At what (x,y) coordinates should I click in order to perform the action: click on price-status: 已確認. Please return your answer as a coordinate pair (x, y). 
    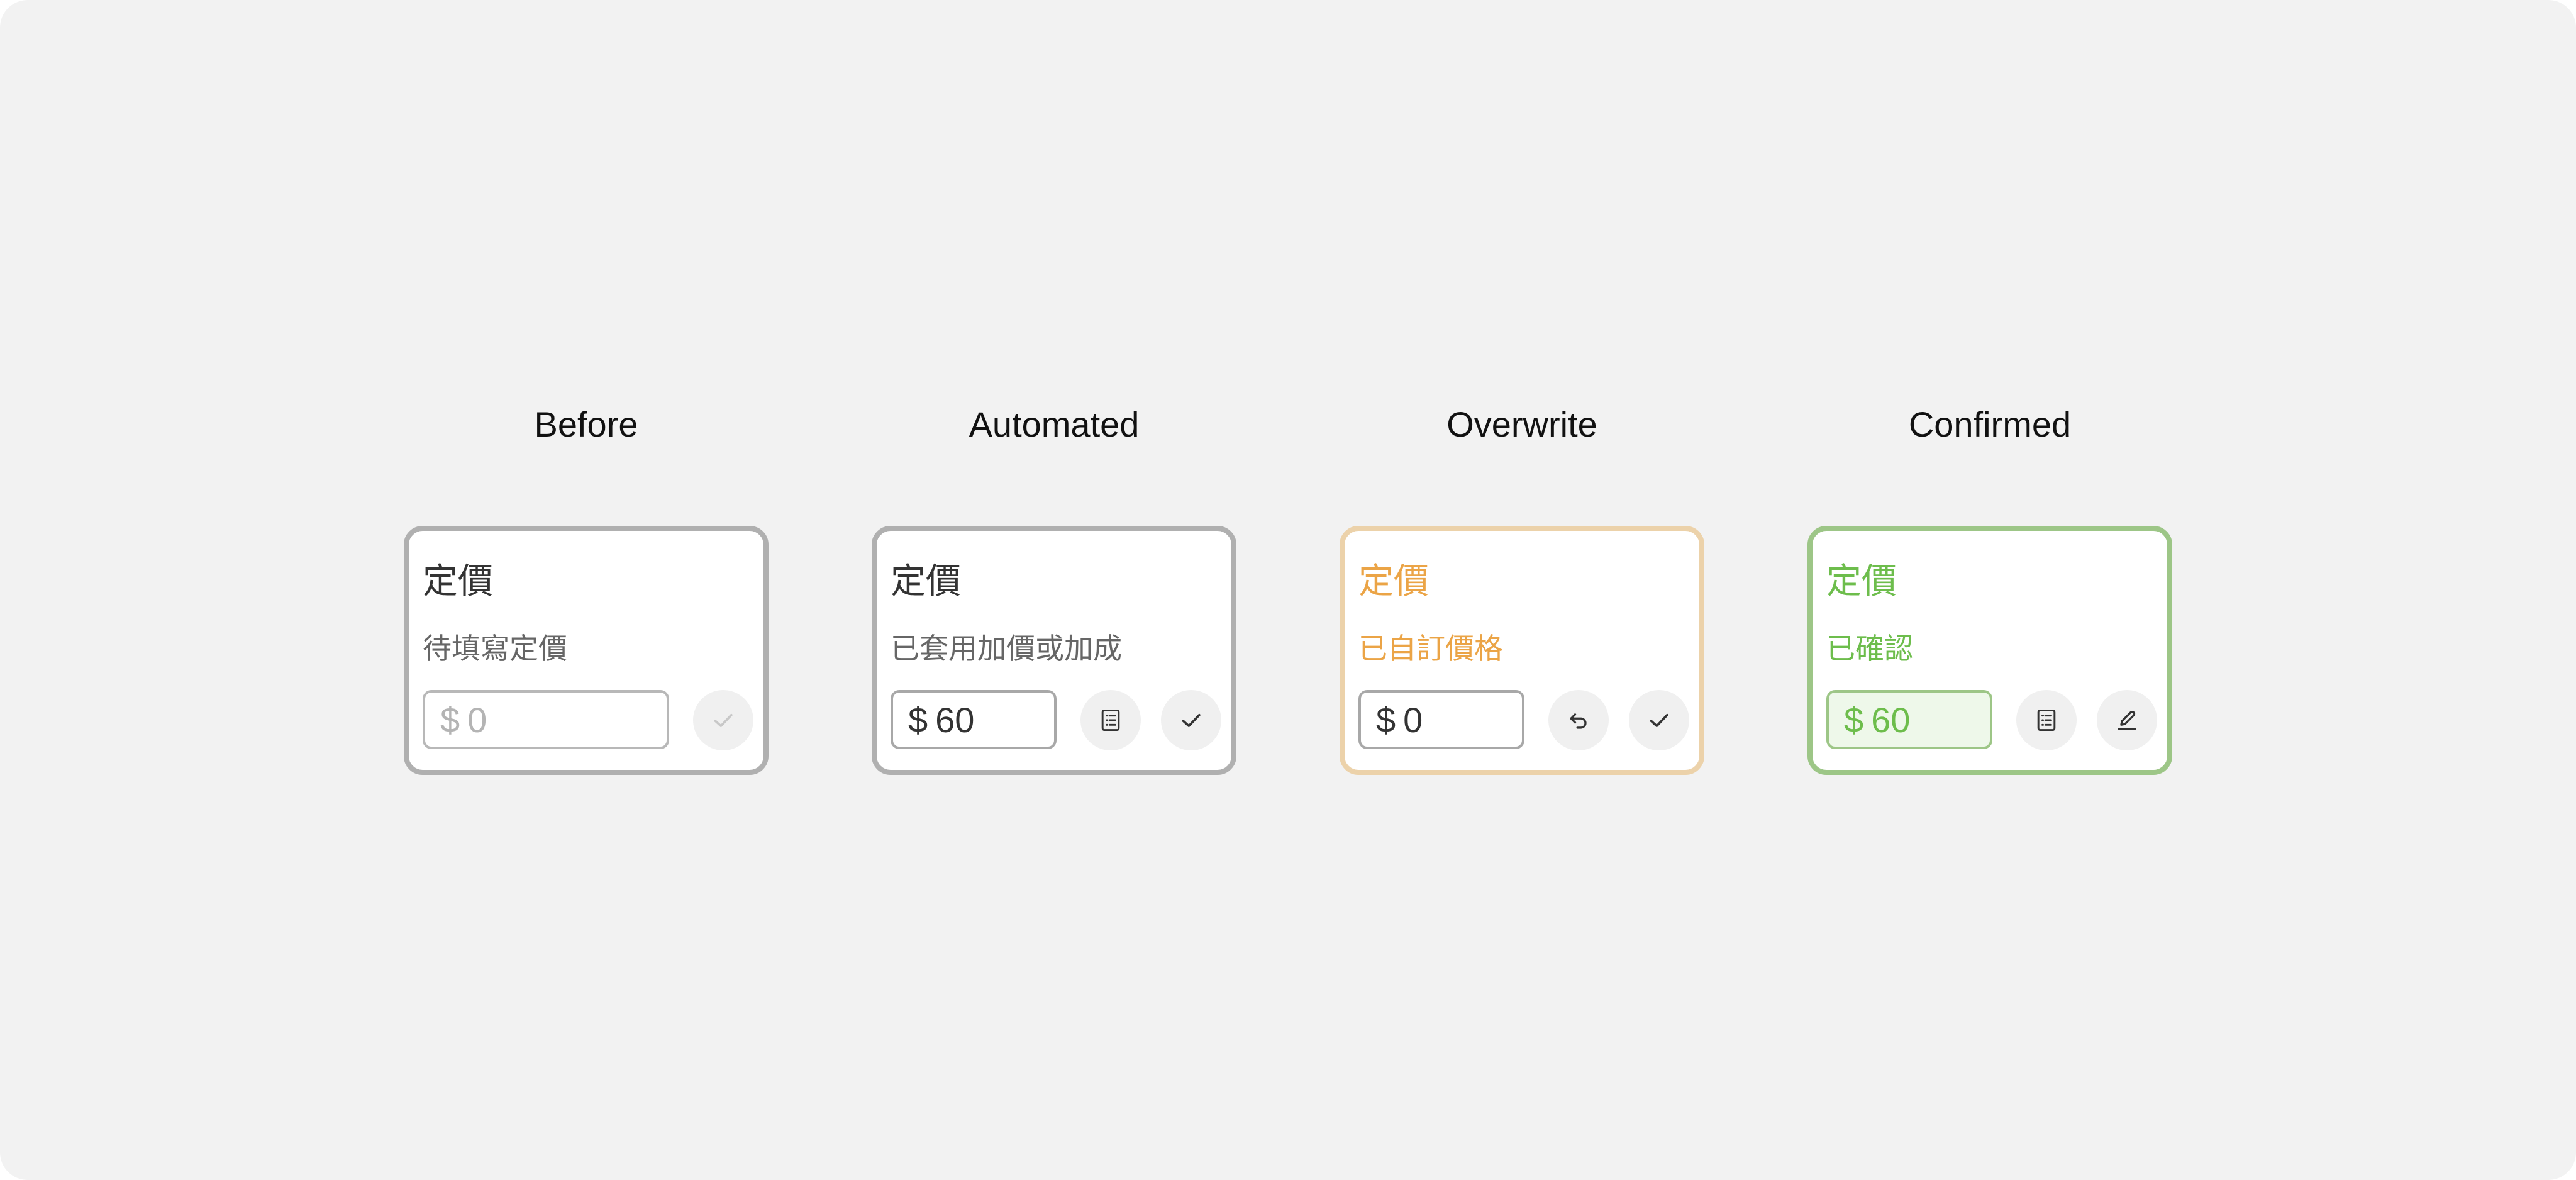
    Looking at the image, I should click on (1869, 648).